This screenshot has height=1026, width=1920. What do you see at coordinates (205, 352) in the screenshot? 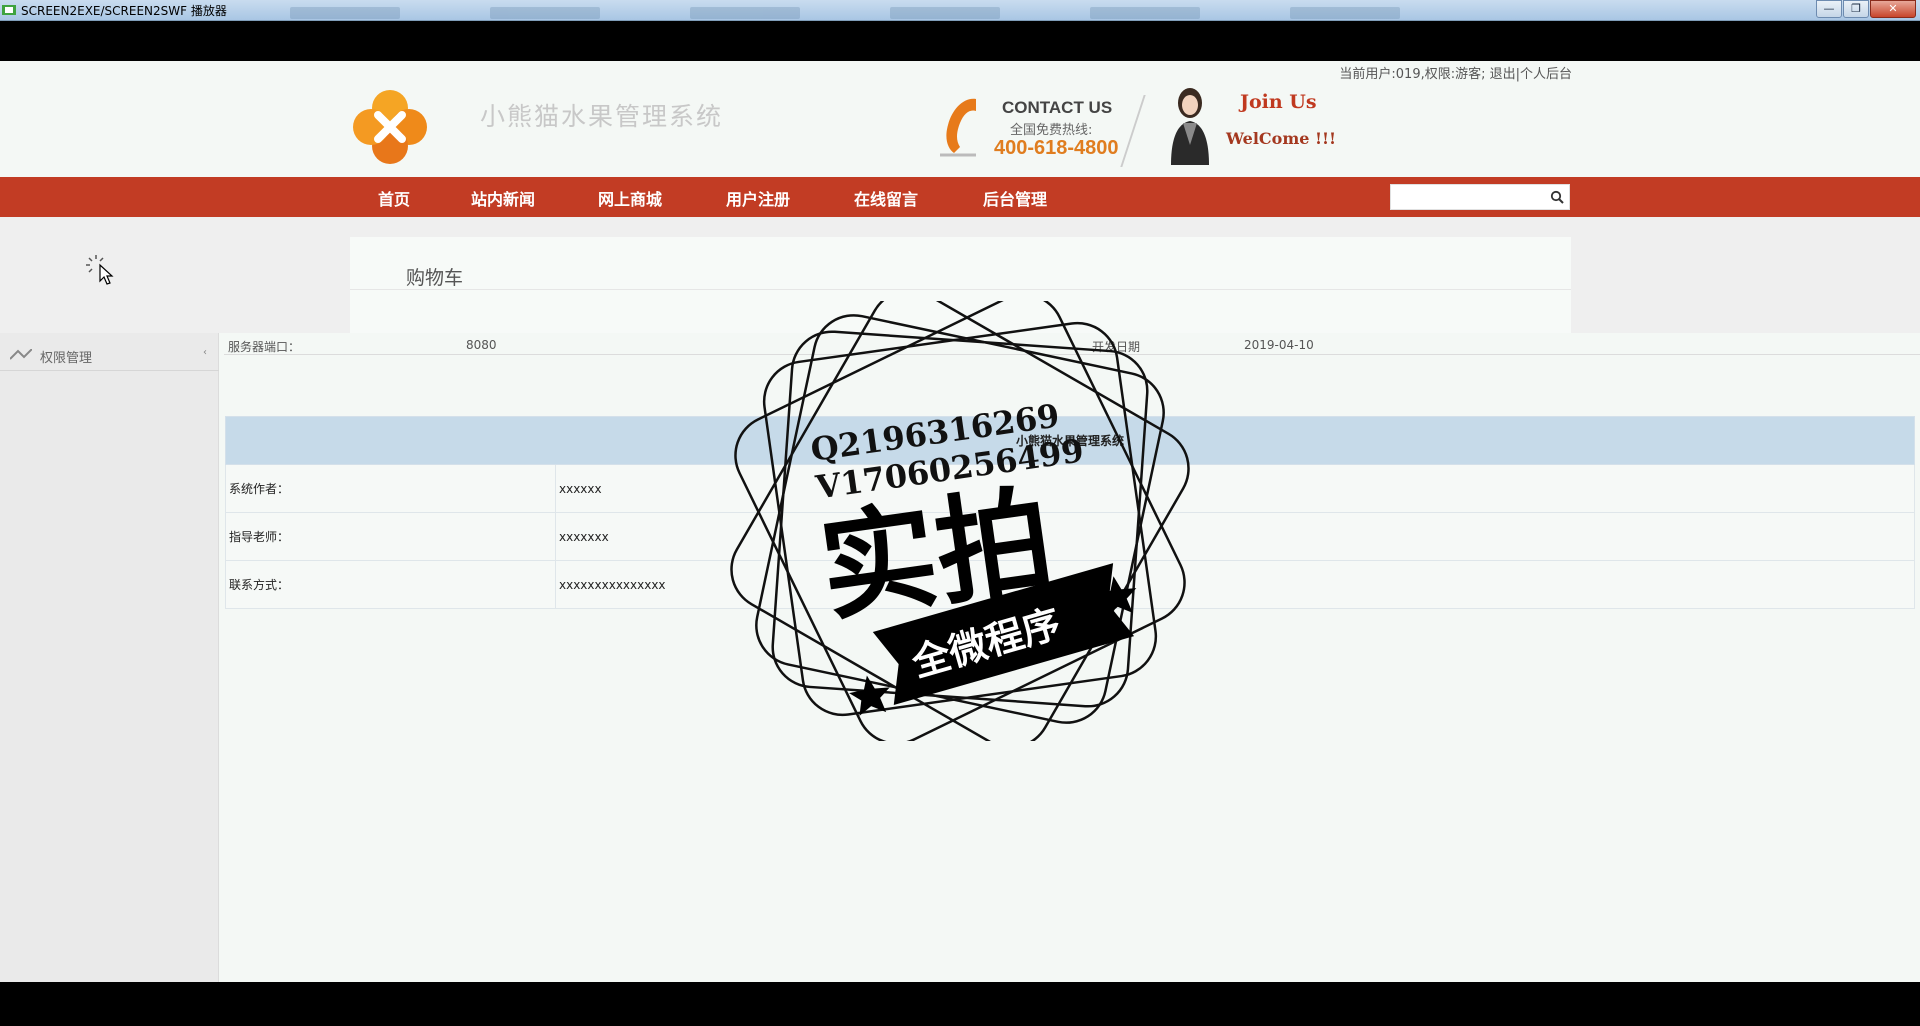
I see `chevron-left-icon: ‹` at bounding box center [205, 352].